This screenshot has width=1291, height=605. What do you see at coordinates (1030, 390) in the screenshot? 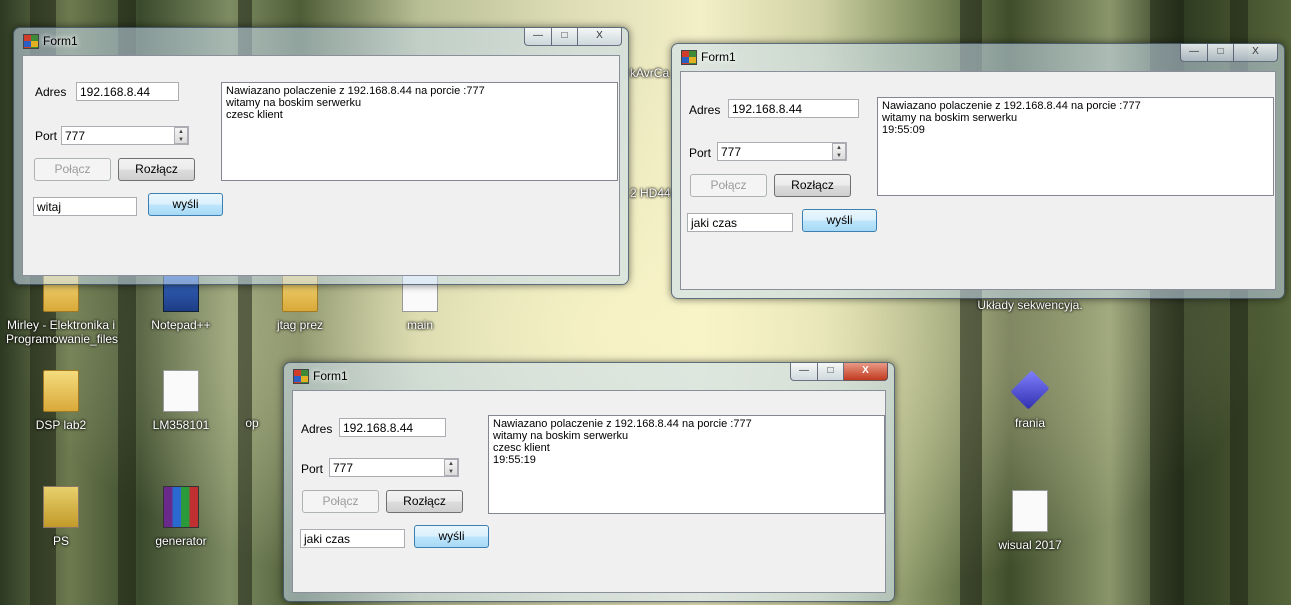
I see `vhdl-cube-icon` at bounding box center [1030, 390].